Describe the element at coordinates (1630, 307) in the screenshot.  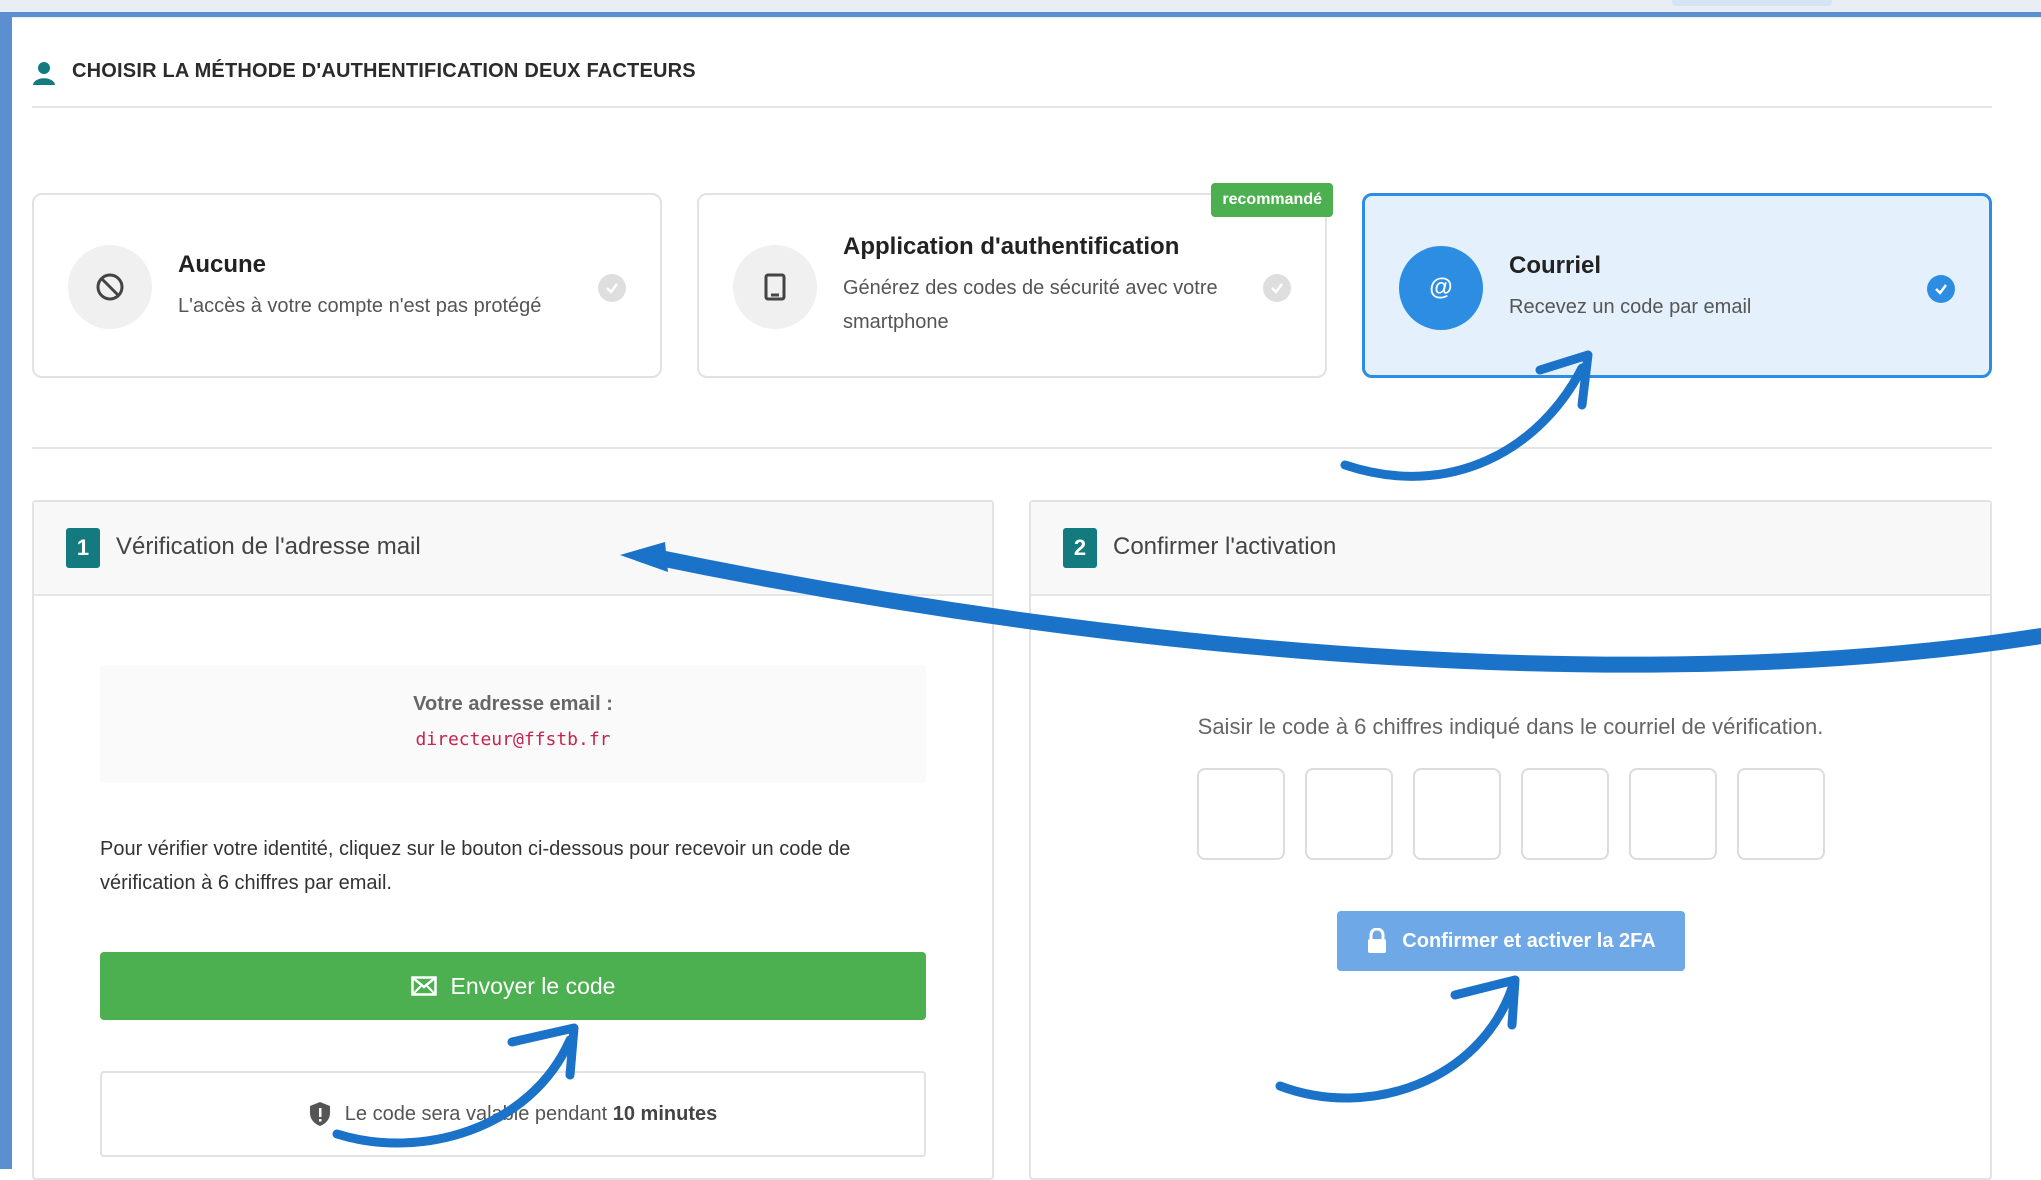
I see `method-description: Recevez un code par email` at that location.